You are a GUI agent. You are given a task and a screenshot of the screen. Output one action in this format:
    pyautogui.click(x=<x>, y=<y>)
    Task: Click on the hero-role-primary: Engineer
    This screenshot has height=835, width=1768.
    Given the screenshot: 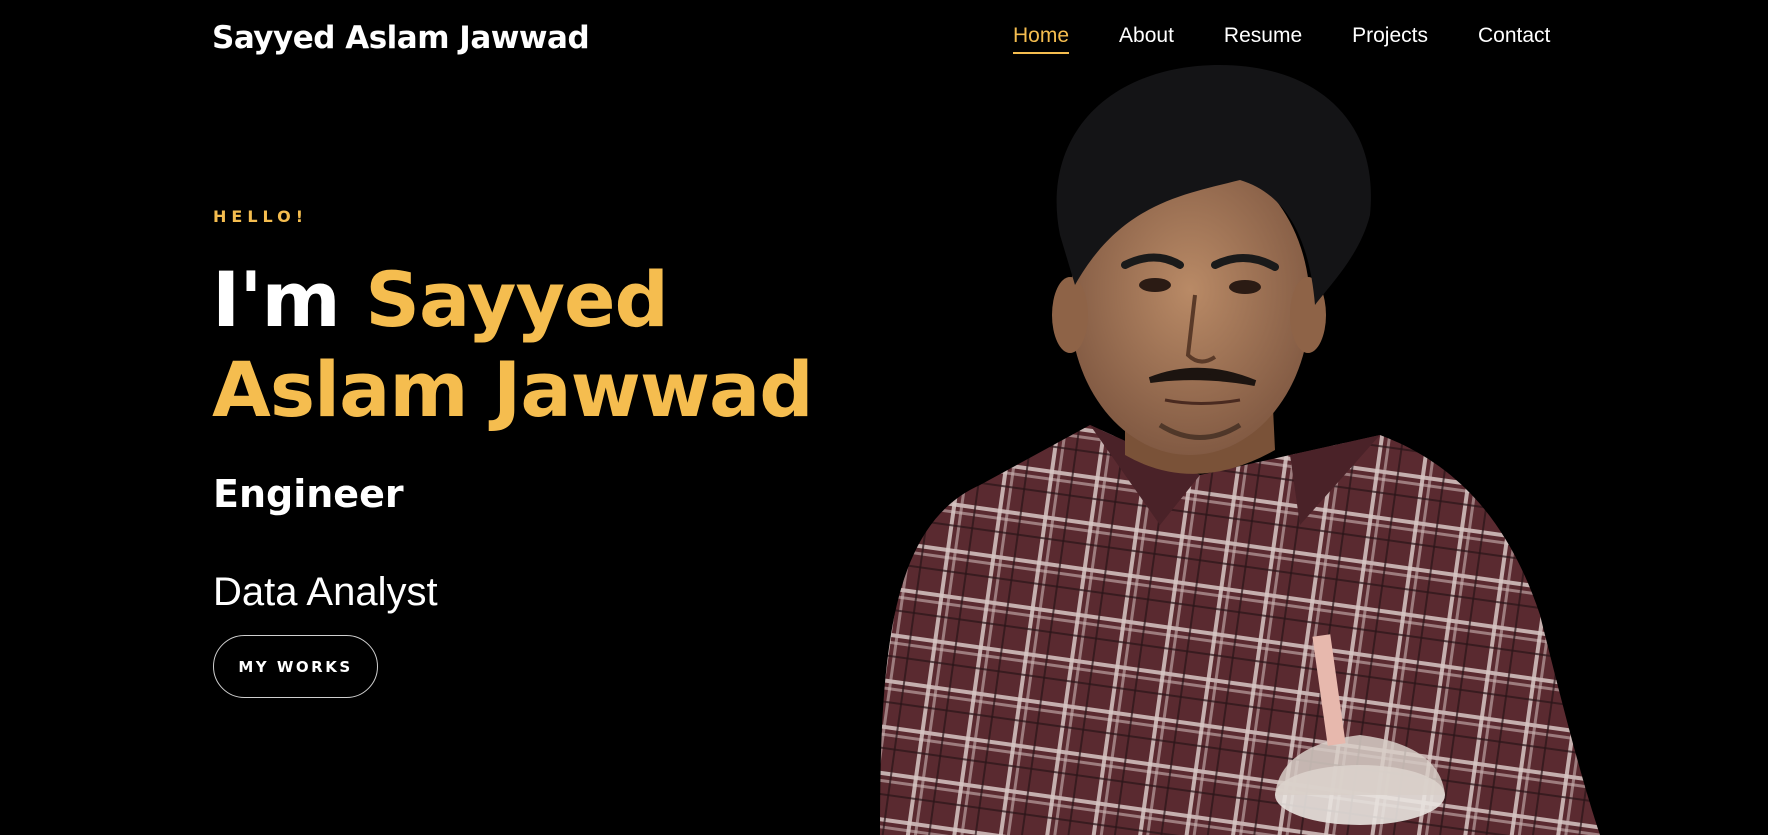 What is the action you would take?
    pyautogui.click(x=308, y=494)
    